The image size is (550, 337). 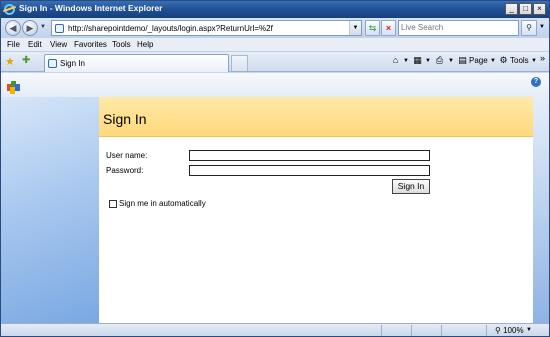 What do you see at coordinates (90, 44) in the screenshot?
I see `menu-favorites: Favorites` at bounding box center [90, 44].